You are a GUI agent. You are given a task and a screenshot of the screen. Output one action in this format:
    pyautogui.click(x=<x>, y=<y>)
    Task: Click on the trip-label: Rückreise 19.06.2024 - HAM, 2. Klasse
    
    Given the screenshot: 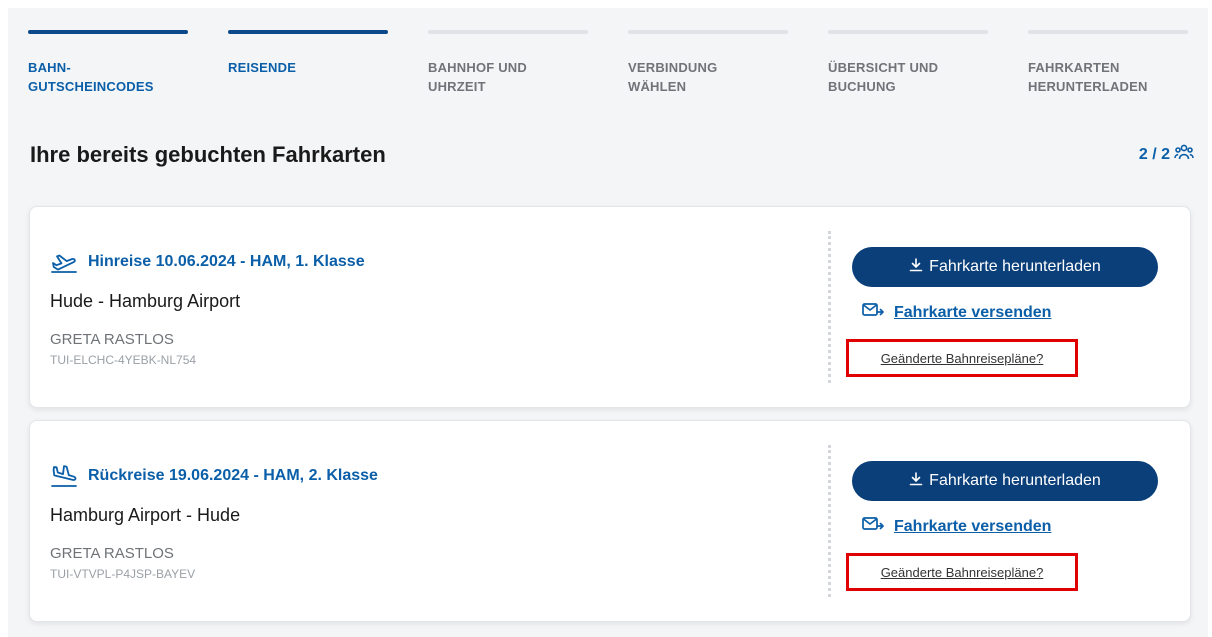 What is the action you would take?
    pyautogui.click(x=233, y=475)
    